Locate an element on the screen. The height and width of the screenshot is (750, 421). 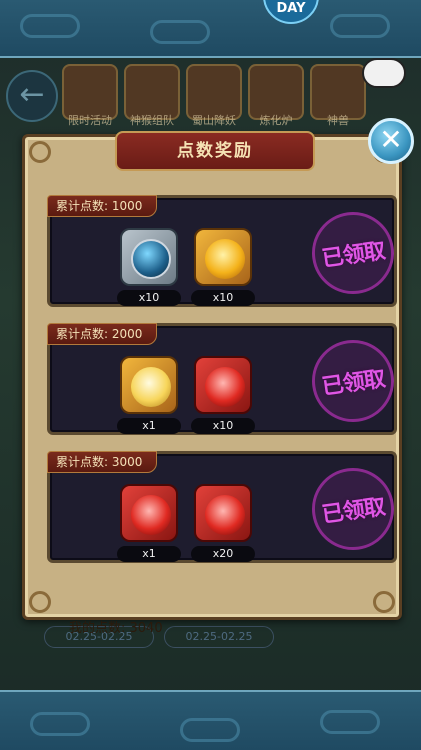
event-label: 神兽 is located at coordinates (338, 120).